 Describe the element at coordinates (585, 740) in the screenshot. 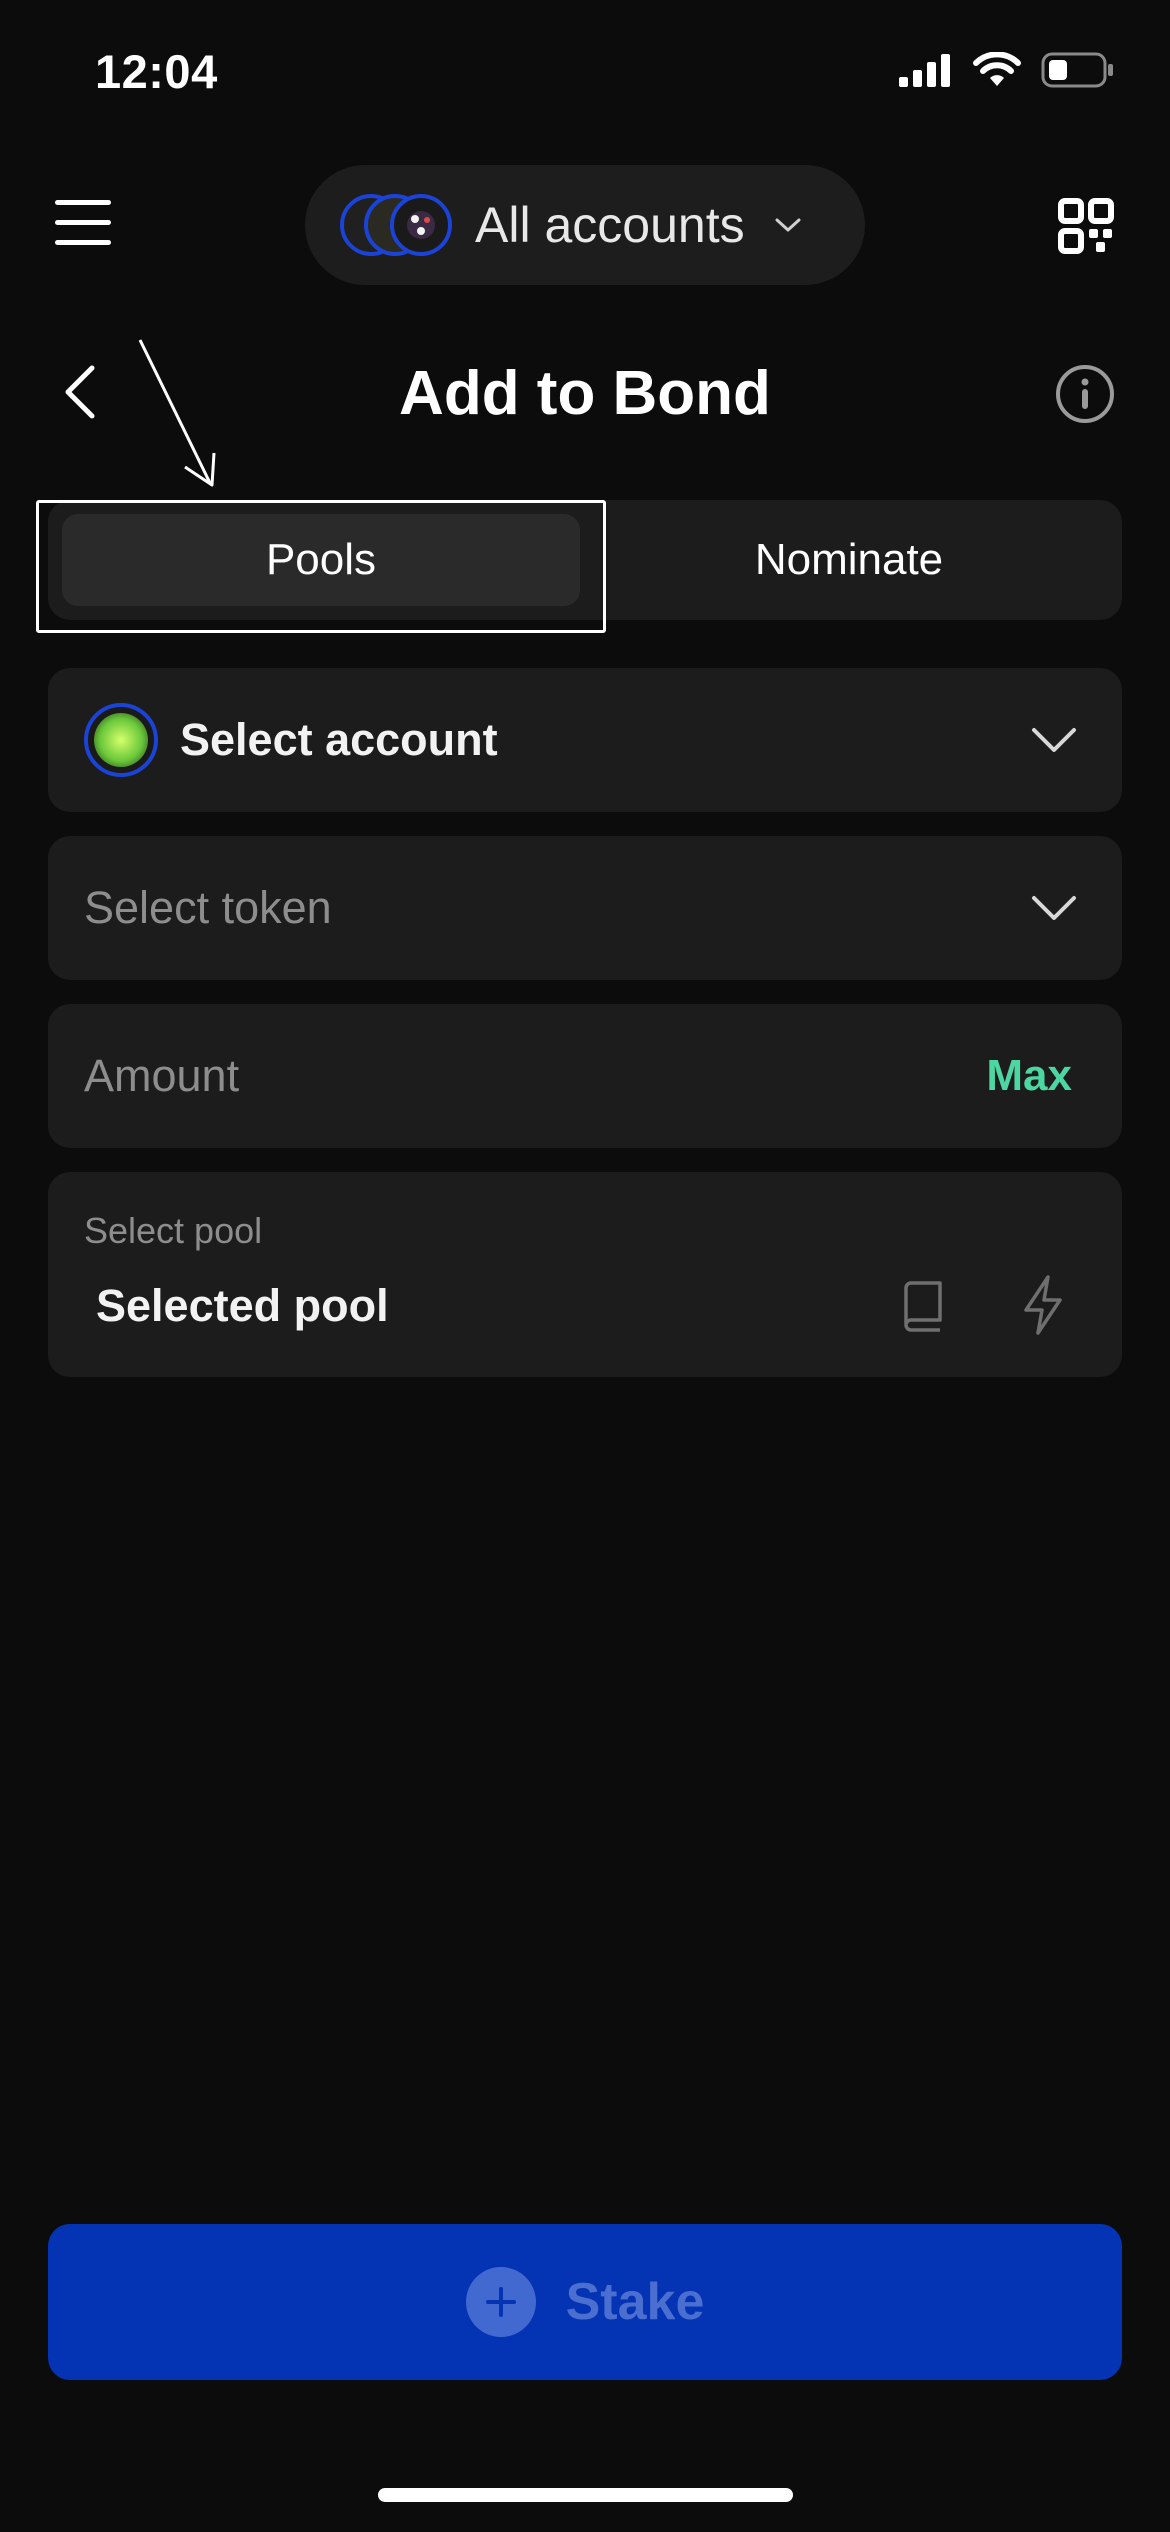

I see `select-account-field: Select account` at that location.